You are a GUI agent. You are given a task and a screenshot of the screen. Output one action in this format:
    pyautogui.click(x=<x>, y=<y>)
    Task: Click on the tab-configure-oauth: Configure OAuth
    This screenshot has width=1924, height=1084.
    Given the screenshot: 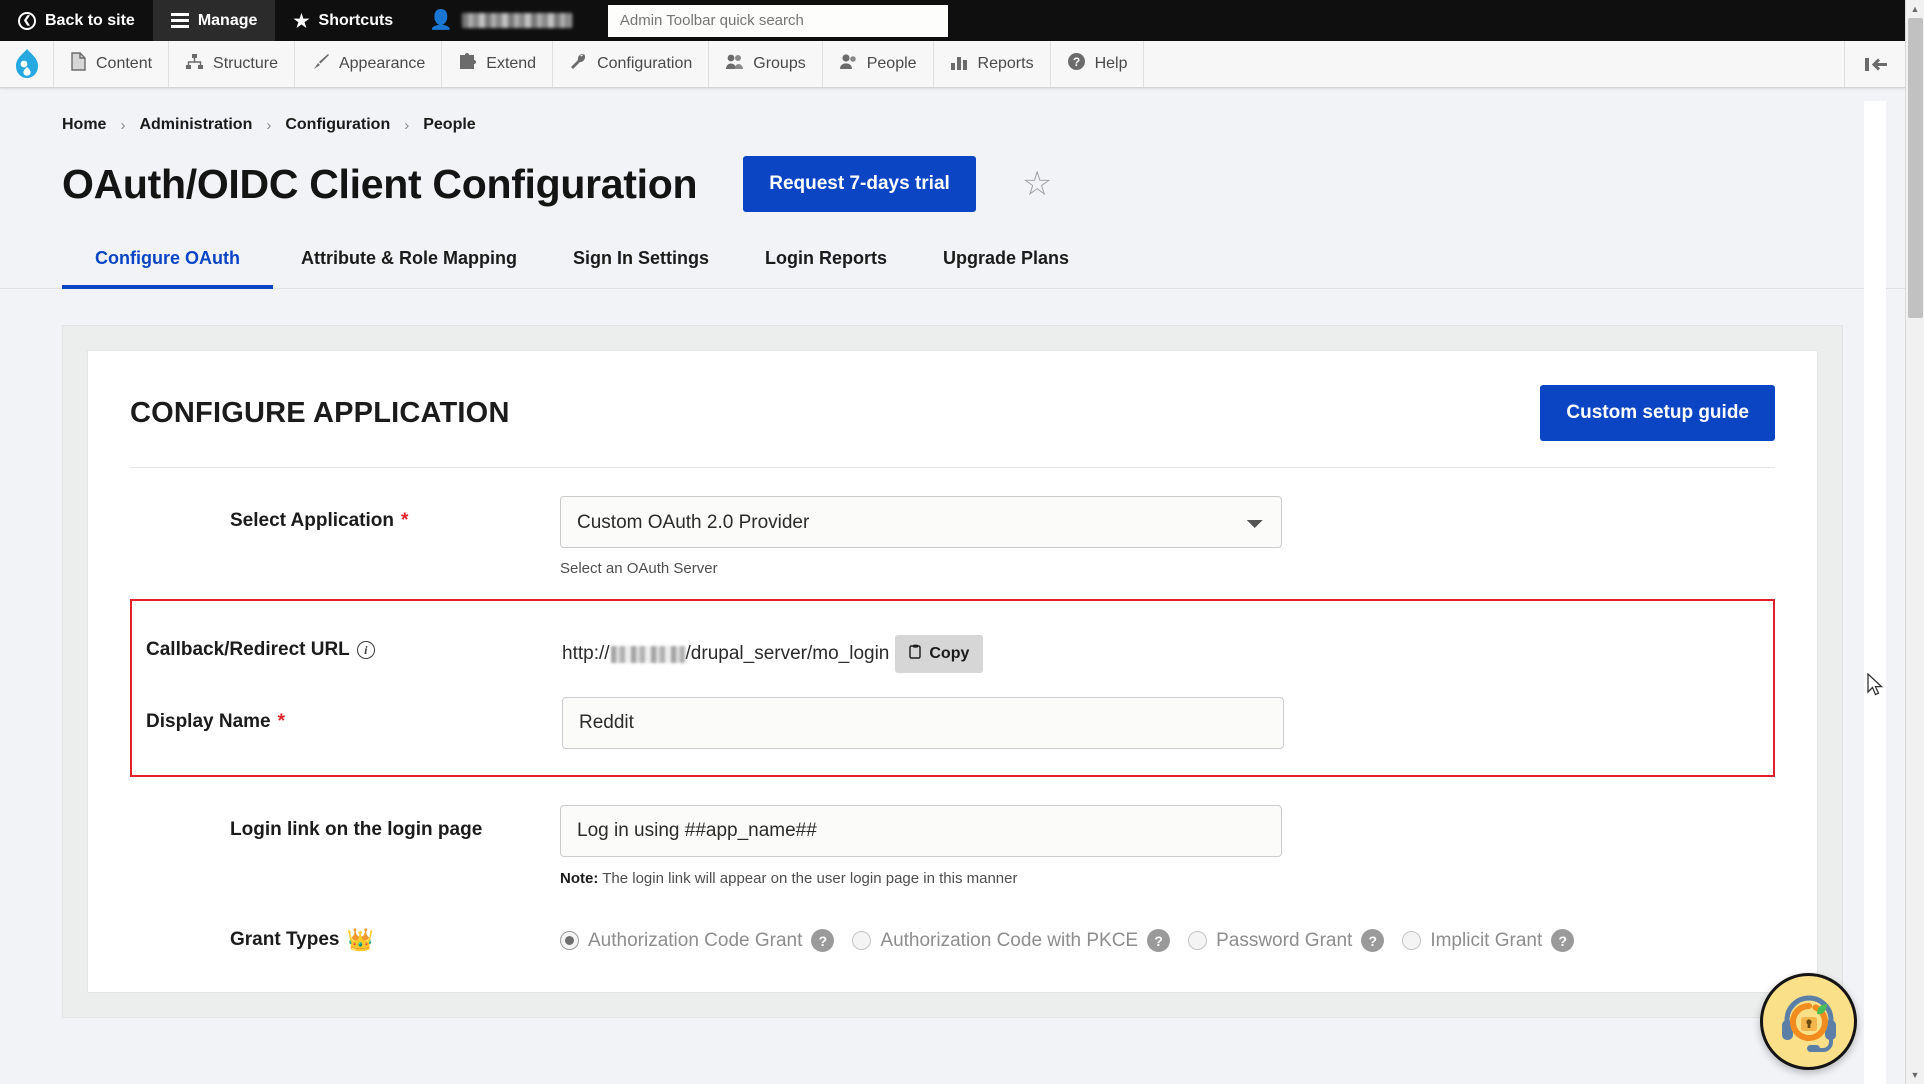 What is the action you would take?
    pyautogui.click(x=167, y=268)
    